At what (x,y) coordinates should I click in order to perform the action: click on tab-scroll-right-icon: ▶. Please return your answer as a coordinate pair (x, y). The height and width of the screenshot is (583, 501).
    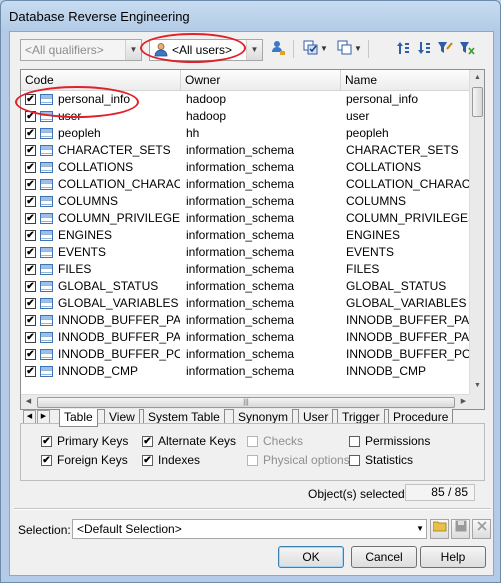
    Looking at the image, I should click on (43, 417).